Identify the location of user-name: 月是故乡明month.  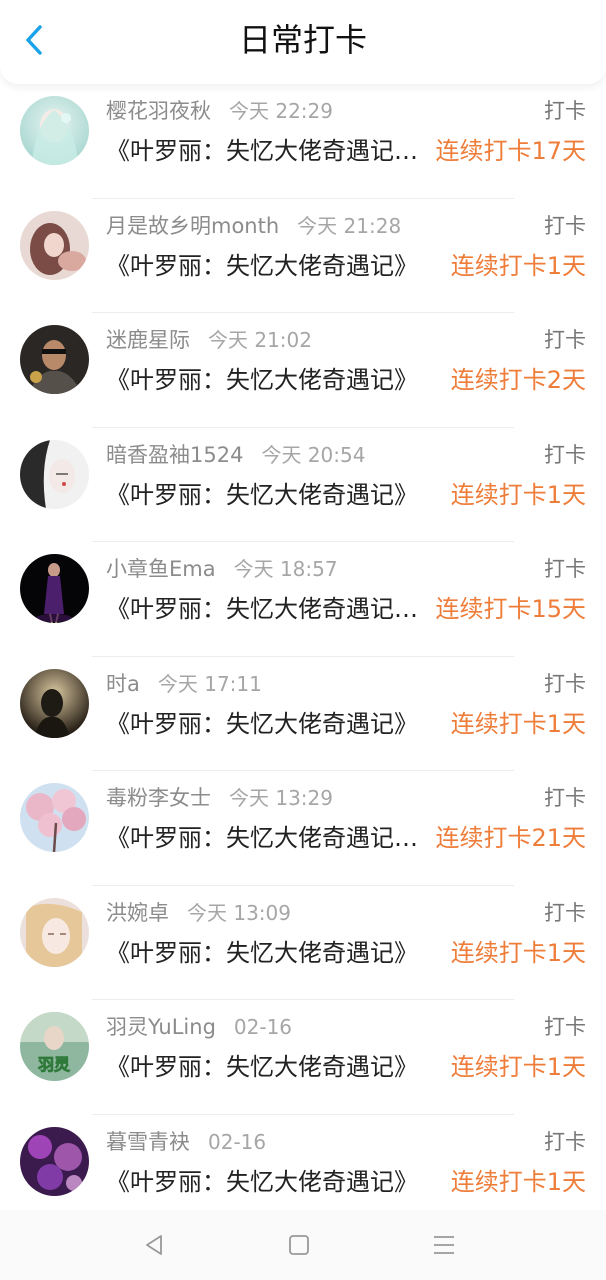
(193, 225).